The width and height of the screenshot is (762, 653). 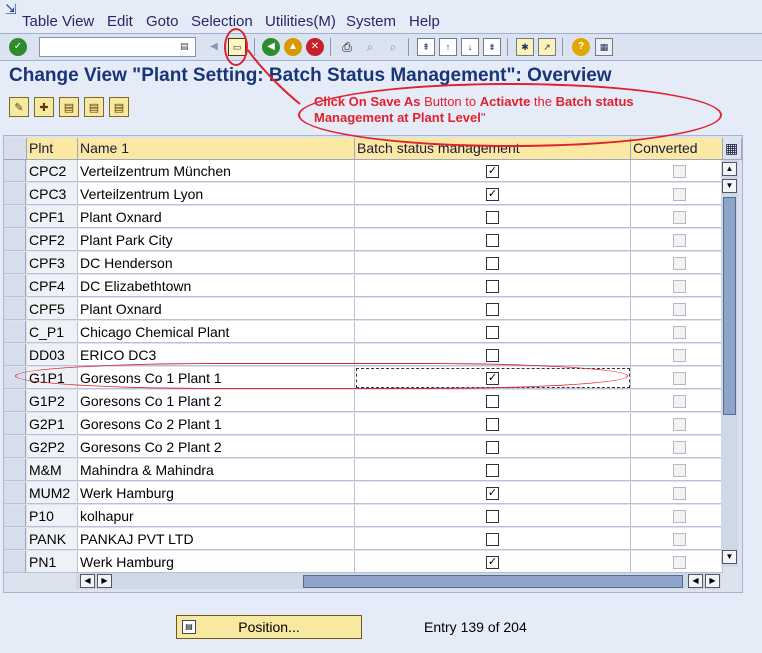 I want to click on select-all-header, so click(x=15, y=149).